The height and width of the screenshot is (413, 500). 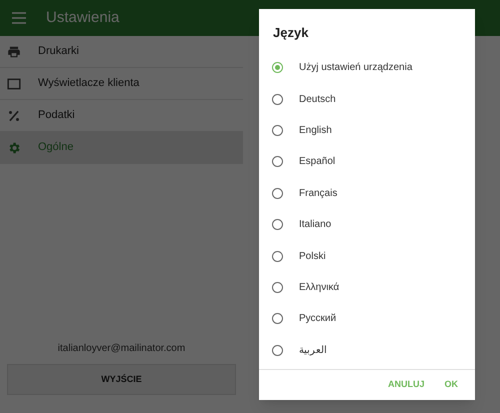 I want to click on language-option: Użyj ustawień urządzenia, so click(x=367, y=68).